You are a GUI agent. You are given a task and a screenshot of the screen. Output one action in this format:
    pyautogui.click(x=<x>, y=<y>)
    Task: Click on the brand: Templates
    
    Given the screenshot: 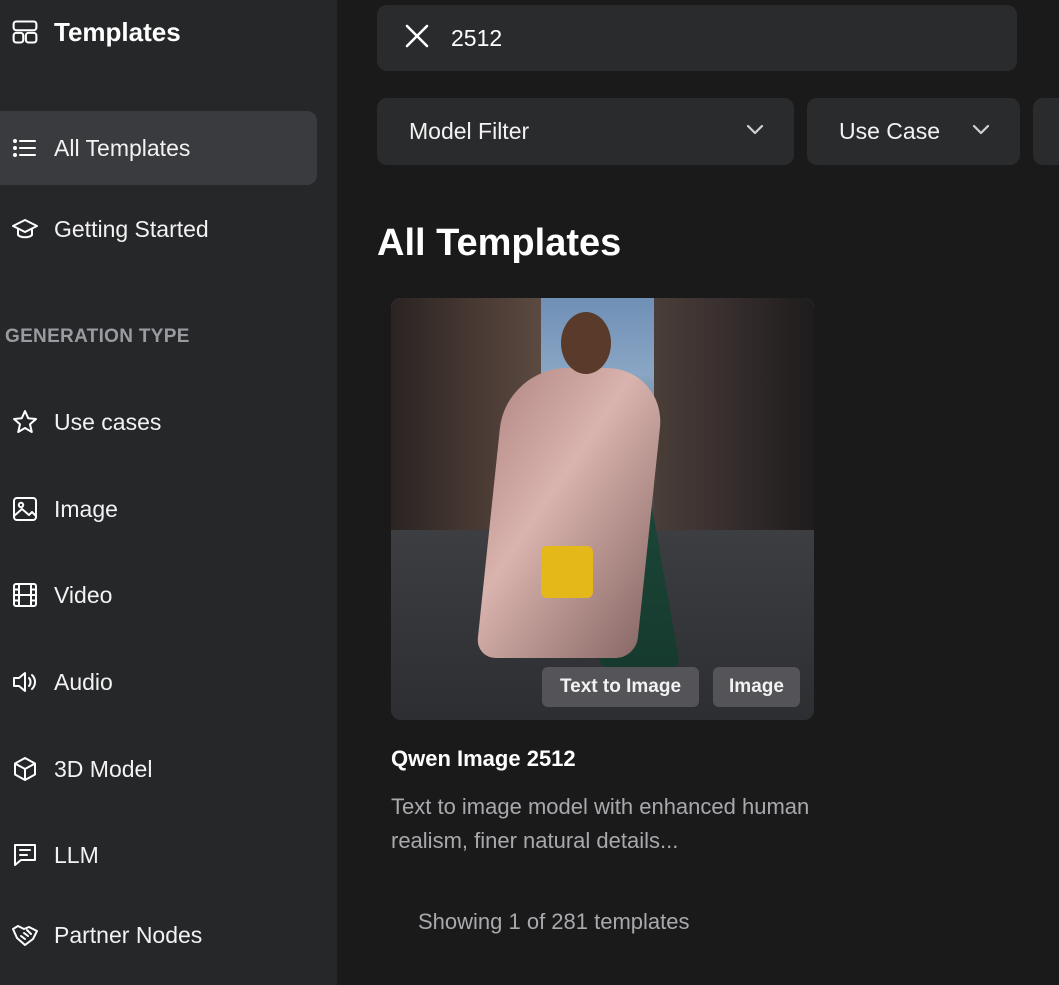 What is the action you would take?
    pyautogui.click(x=95, y=32)
    